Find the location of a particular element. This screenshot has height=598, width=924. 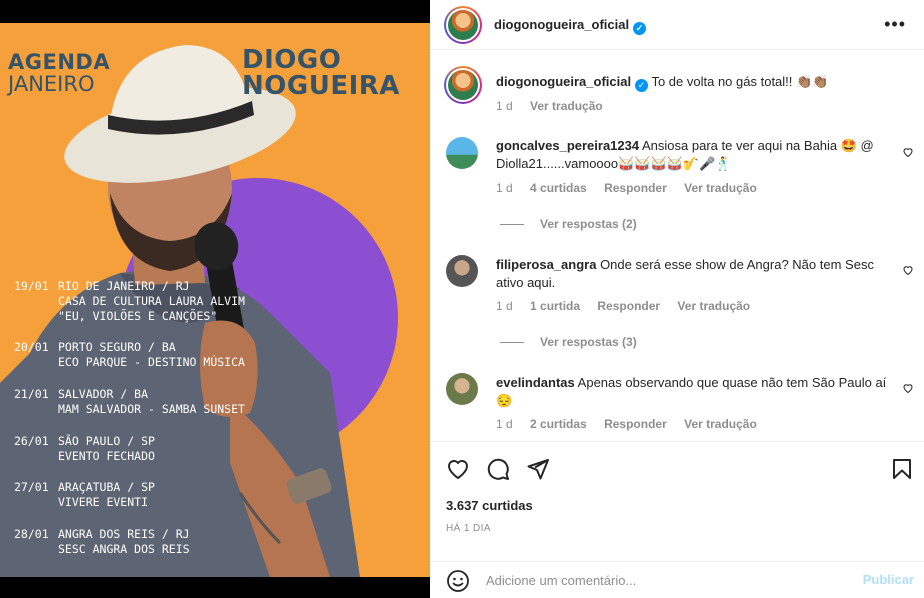

event-city: RIO DE JANEIRO / RJ is located at coordinates (124, 286).